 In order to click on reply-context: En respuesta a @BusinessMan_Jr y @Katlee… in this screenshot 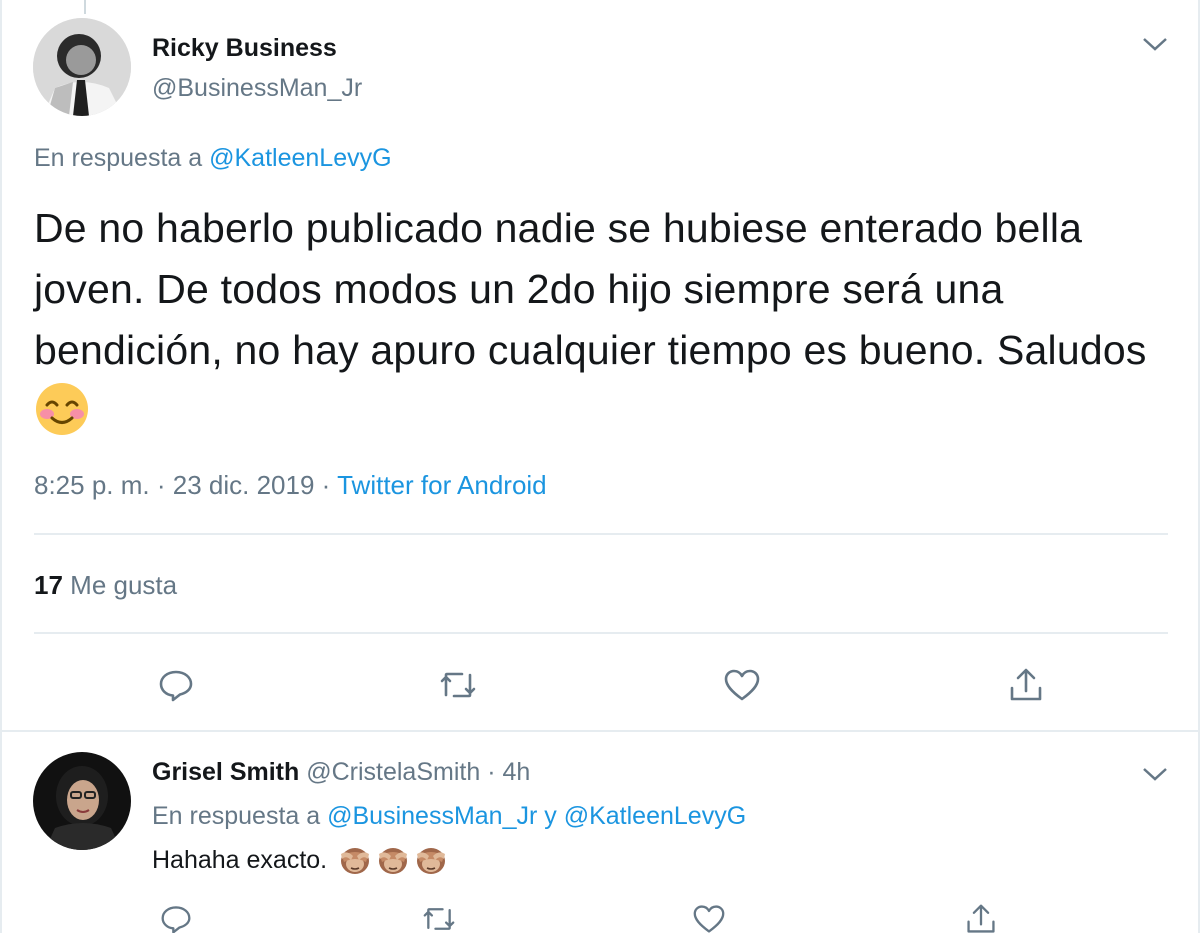, I will do `click(449, 816)`.